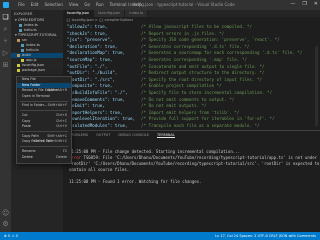 The width and height of the screenshot is (320, 240). I want to click on terminal-line: contain all source files., so click(99, 169).